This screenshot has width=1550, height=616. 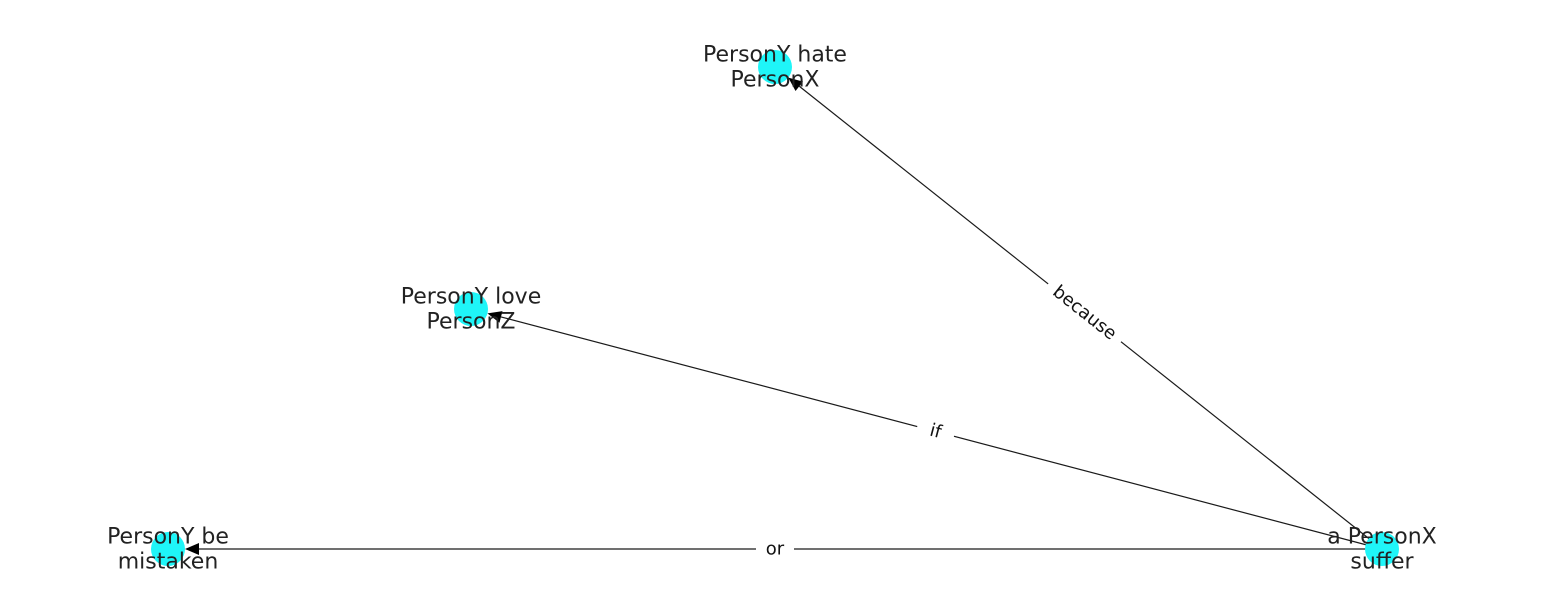 What do you see at coordinates (775, 80) in the screenshot?
I see `node-label-line: PersonX` at bounding box center [775, 80].